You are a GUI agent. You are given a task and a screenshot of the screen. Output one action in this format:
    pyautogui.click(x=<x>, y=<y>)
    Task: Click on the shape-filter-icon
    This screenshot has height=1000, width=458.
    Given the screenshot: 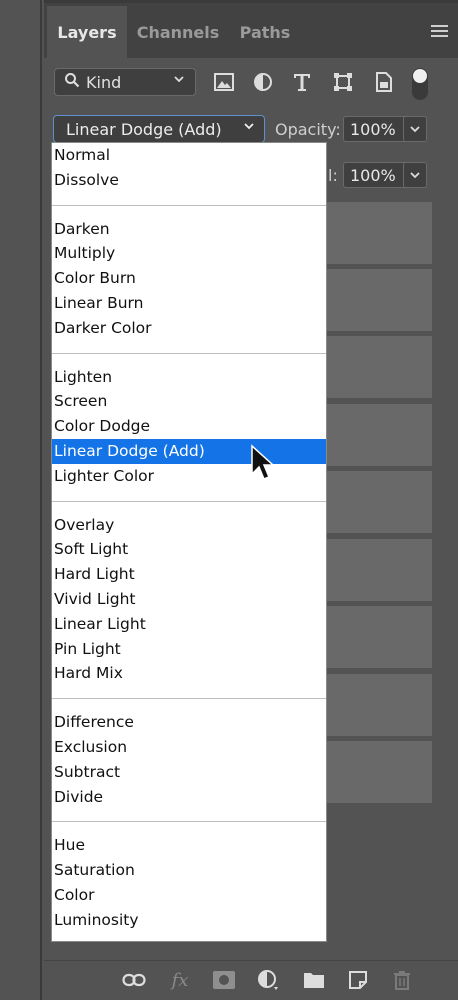 What is the action you would take?
    pyautogui.click(x=343, y=82)
    